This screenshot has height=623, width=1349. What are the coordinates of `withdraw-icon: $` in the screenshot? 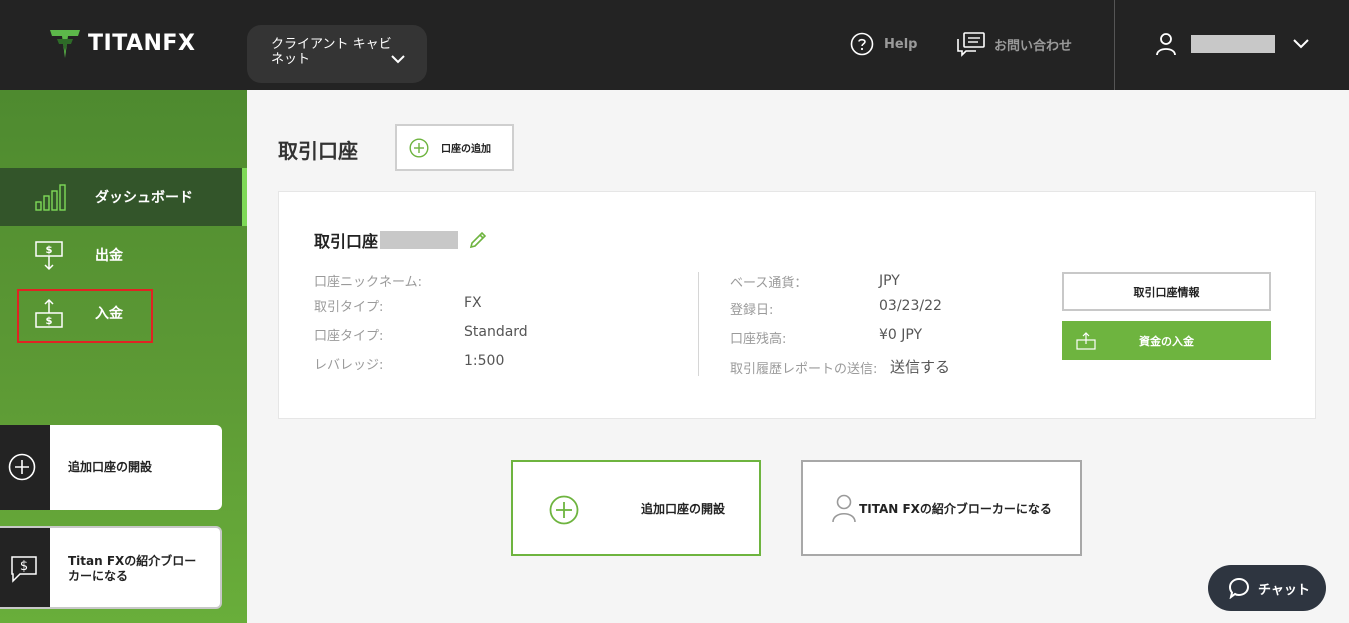 It's located at (49, 256).